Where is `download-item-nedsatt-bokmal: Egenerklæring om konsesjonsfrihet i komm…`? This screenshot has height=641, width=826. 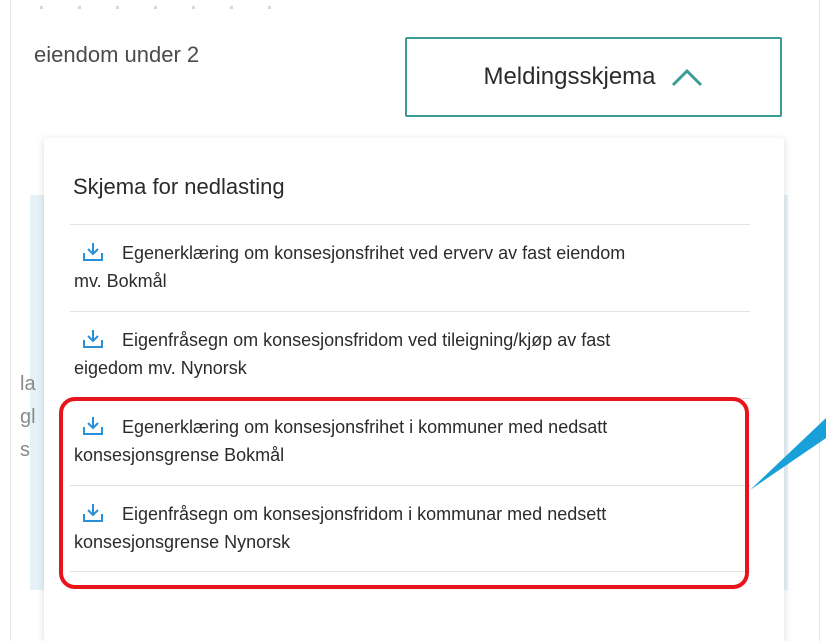 download-item-nedsatt-bokmal: Egenerklæring om konsesjonsfrihet i komm… is located at coordinates (410, 441).